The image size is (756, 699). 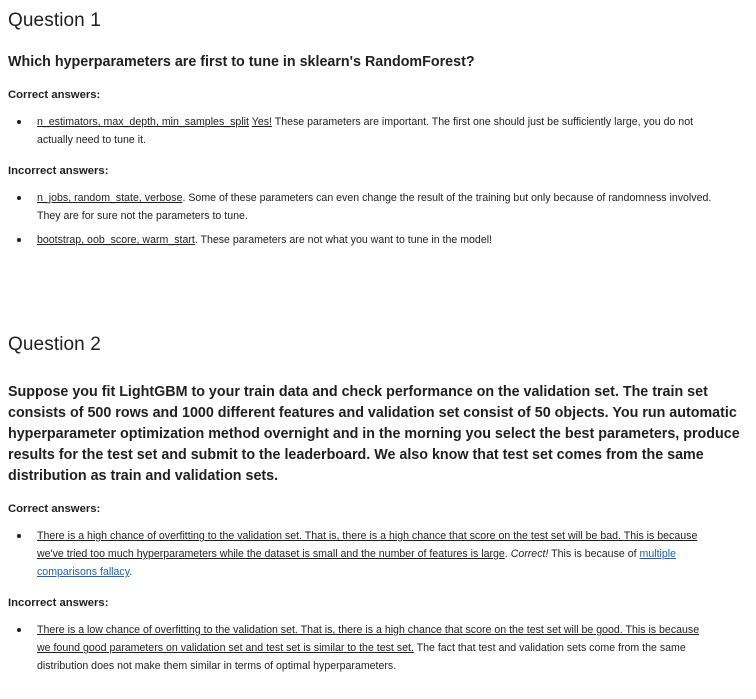 I want to click on question-1-title: Question 1, so click(x=54, y=20).